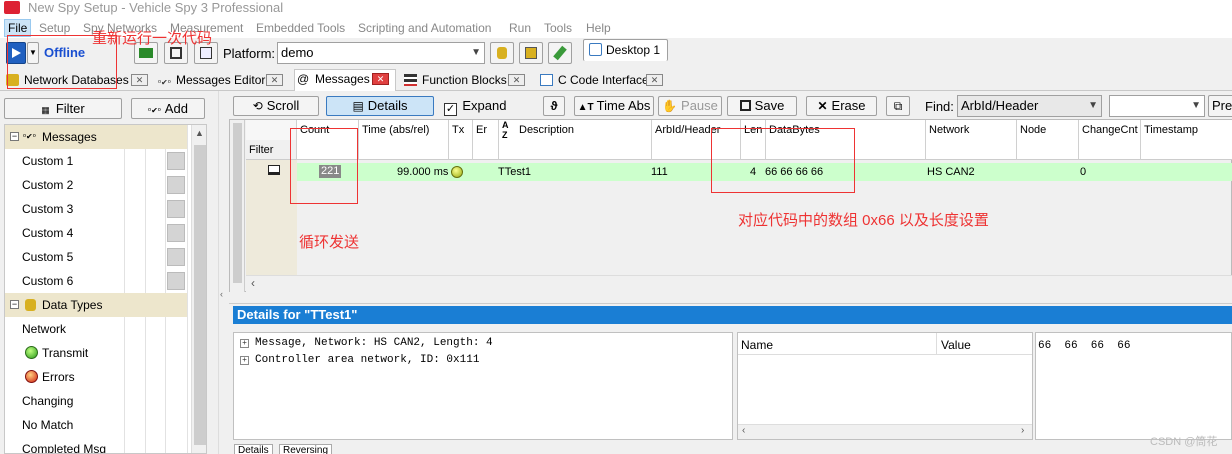 Image resolution: width=1232 pixels, height=454 pixels. Describe the element at coordinates (96, 401) in the screenshot. I see `tree-item-changing: Changing` at that location.